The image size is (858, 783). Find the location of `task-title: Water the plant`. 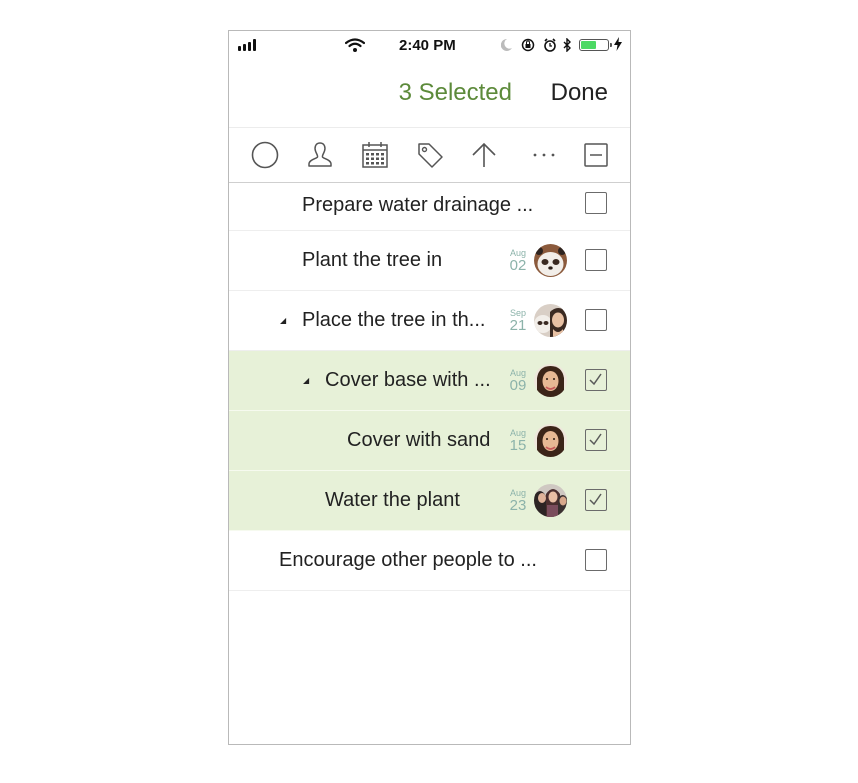

task-title: Water the plant is located at coordinates (392, 500).